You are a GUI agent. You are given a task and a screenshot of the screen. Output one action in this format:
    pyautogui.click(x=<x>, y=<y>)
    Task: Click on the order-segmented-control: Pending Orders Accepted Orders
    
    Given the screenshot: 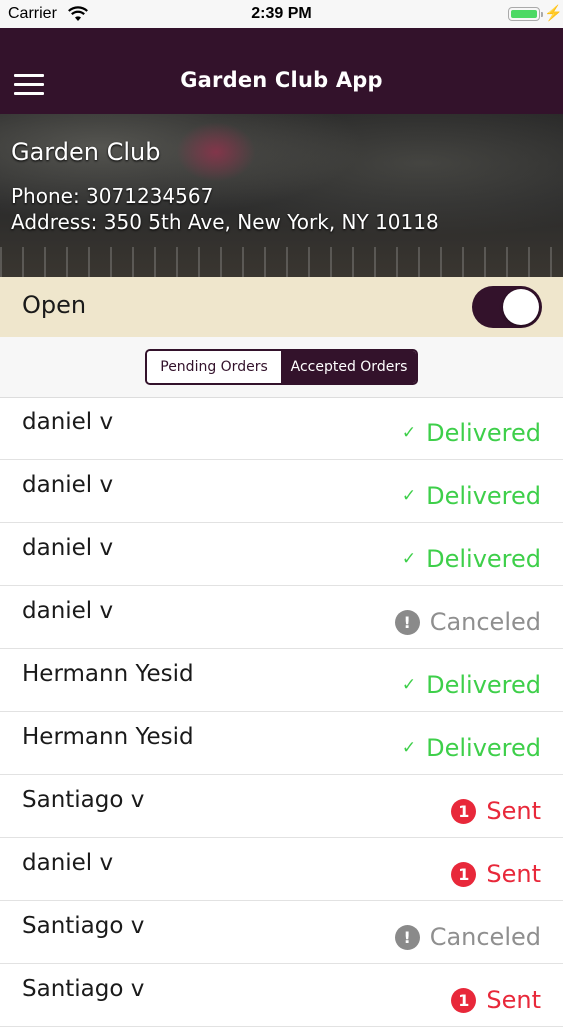 What is the action you would take?
    pyautogui.click(x=281, y=367)
    